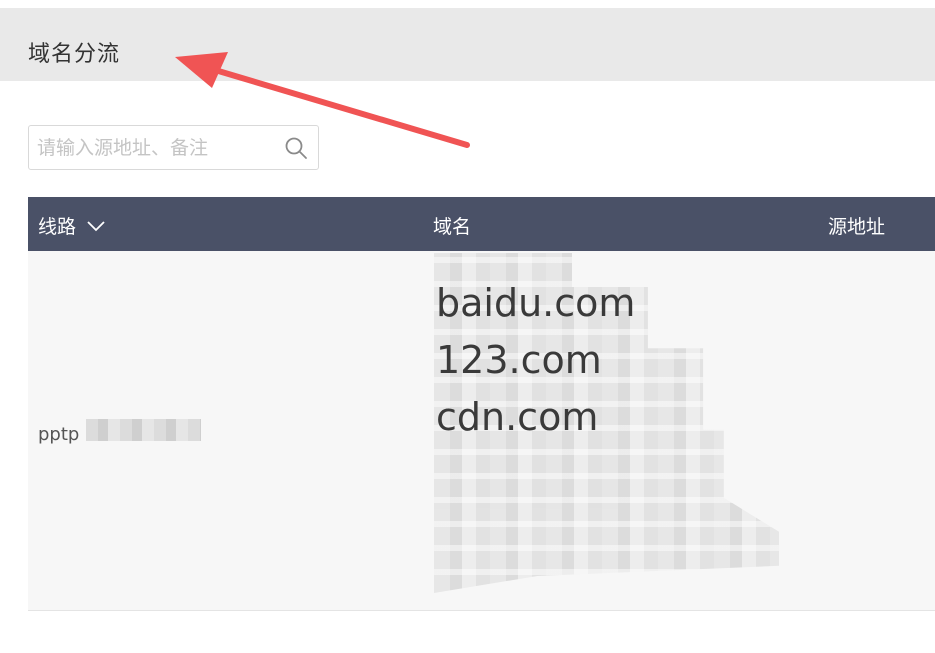  I want to click on column-header-line: 线路, so click(72, 225).